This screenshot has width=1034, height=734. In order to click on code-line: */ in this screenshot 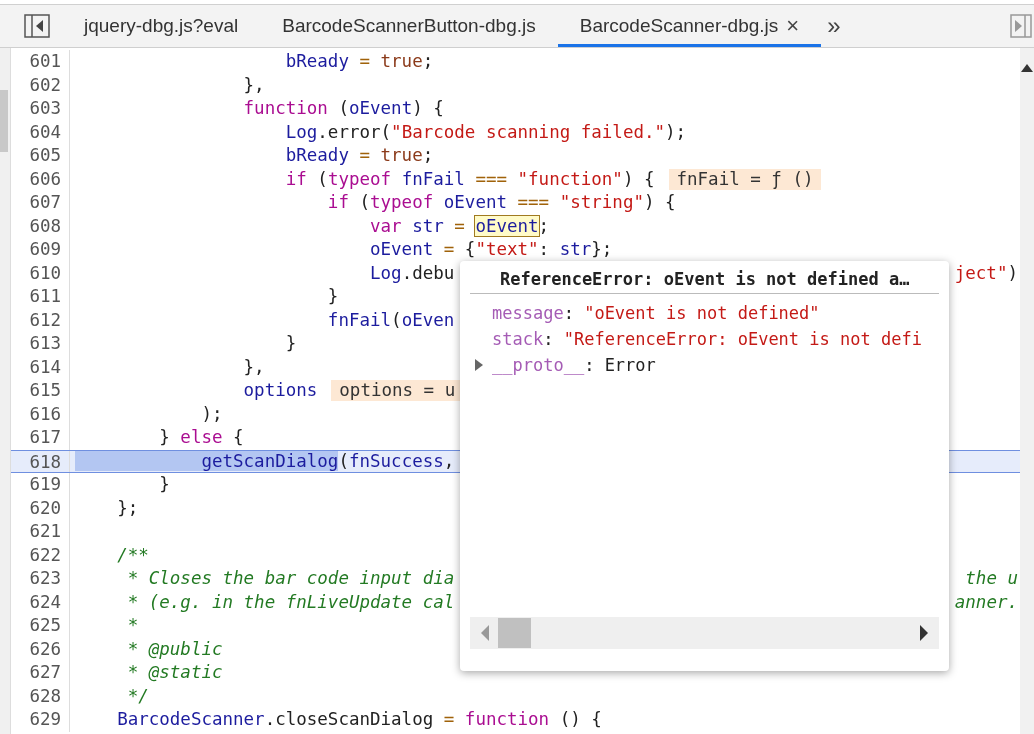, I will do `click(137, 696)`.